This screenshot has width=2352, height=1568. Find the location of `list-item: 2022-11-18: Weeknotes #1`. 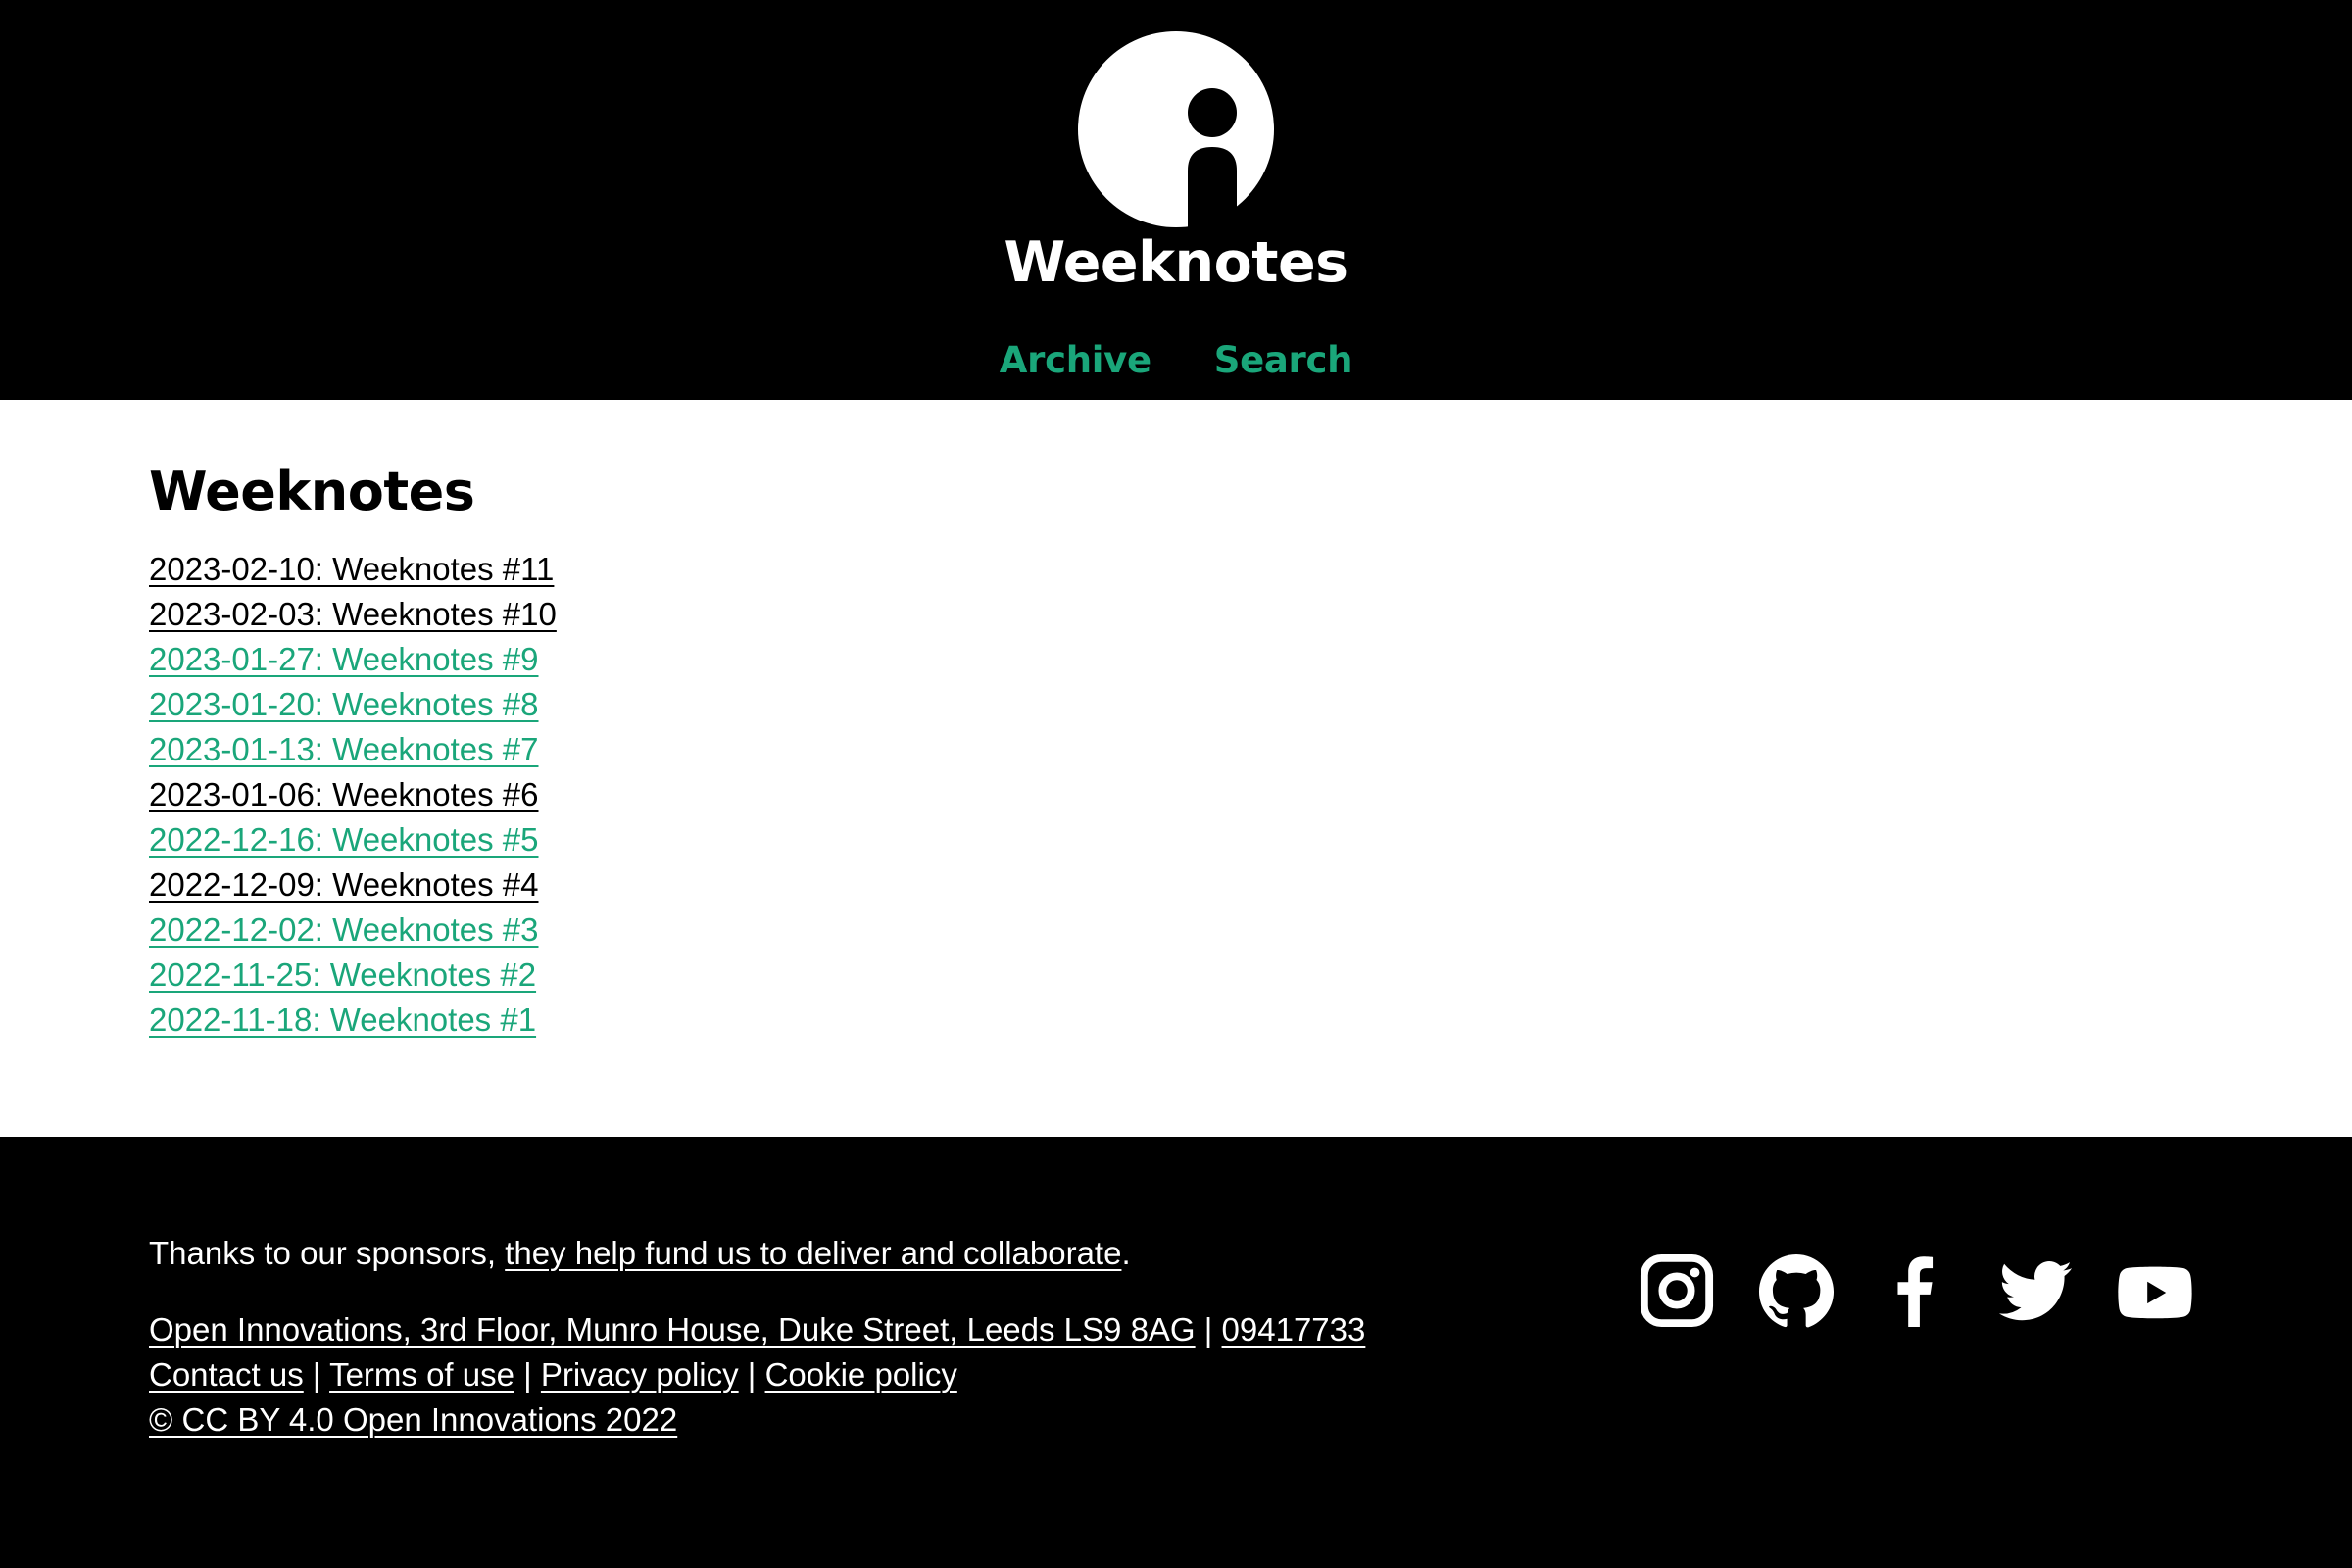

list-item: 2022-11-18: Weeknotes #1 is located at coordinates (353, 1020).